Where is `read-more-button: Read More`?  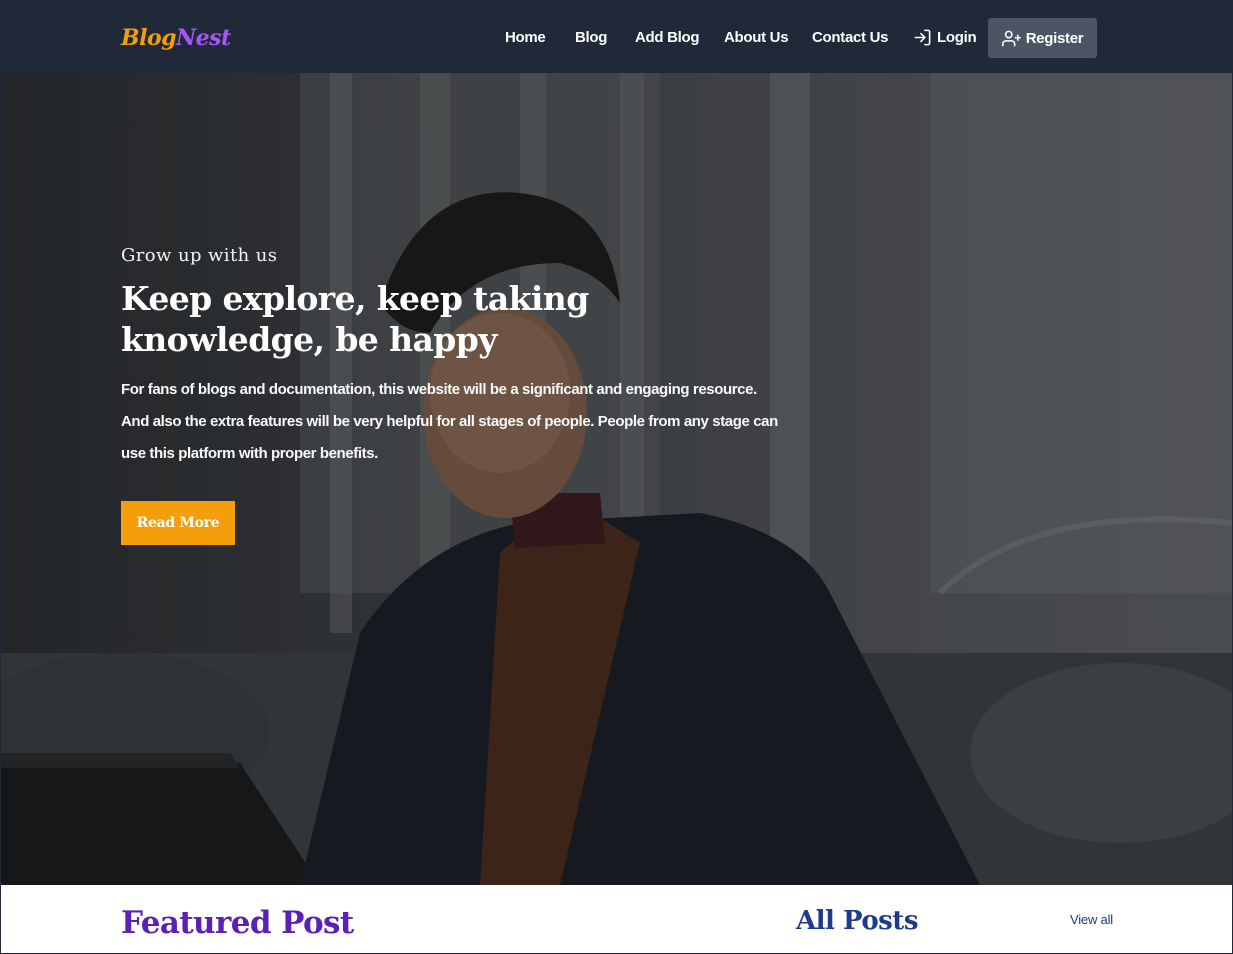 read-more-button: Read More is located at coordinates (178, 523).